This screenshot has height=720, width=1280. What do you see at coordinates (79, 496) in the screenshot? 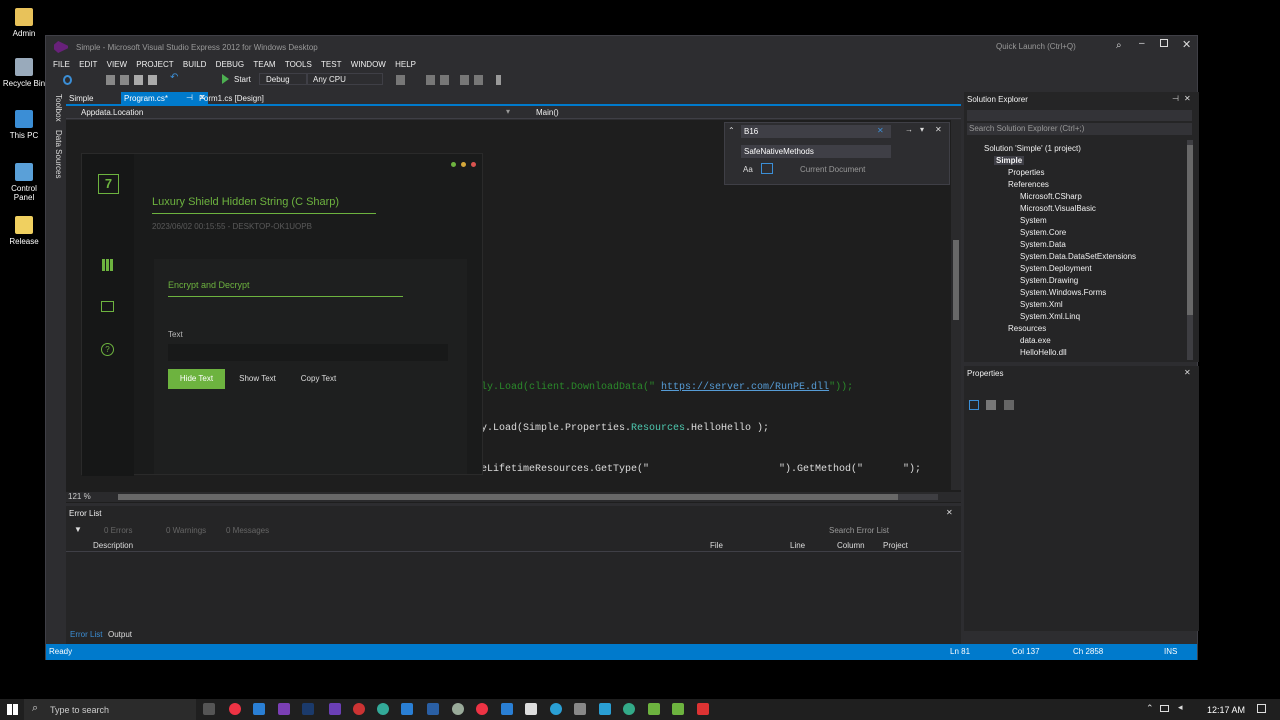
I see `zoom-level: 121 %` at bounding box center [79, 496].